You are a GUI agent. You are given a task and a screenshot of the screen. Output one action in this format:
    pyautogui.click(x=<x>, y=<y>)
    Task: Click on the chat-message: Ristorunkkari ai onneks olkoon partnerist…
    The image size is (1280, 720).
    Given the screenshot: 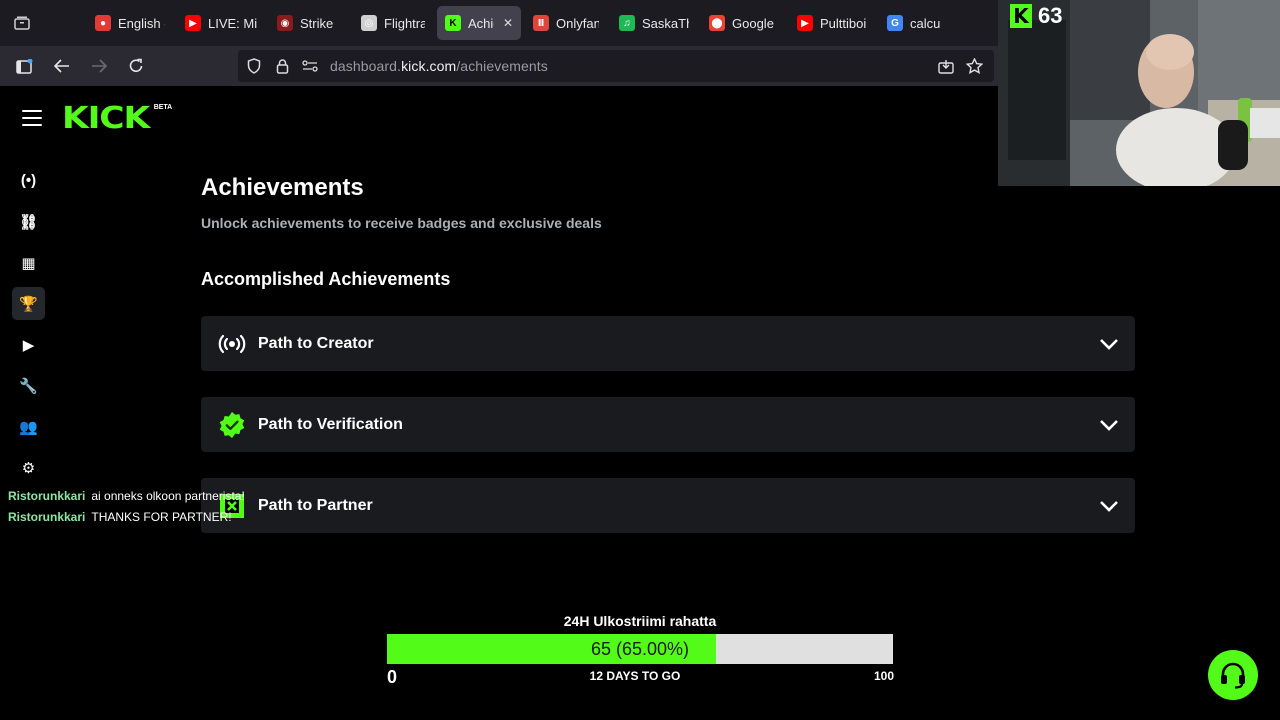 What is the action you would take?
    pyautogui.click(x=126, y=496)
    